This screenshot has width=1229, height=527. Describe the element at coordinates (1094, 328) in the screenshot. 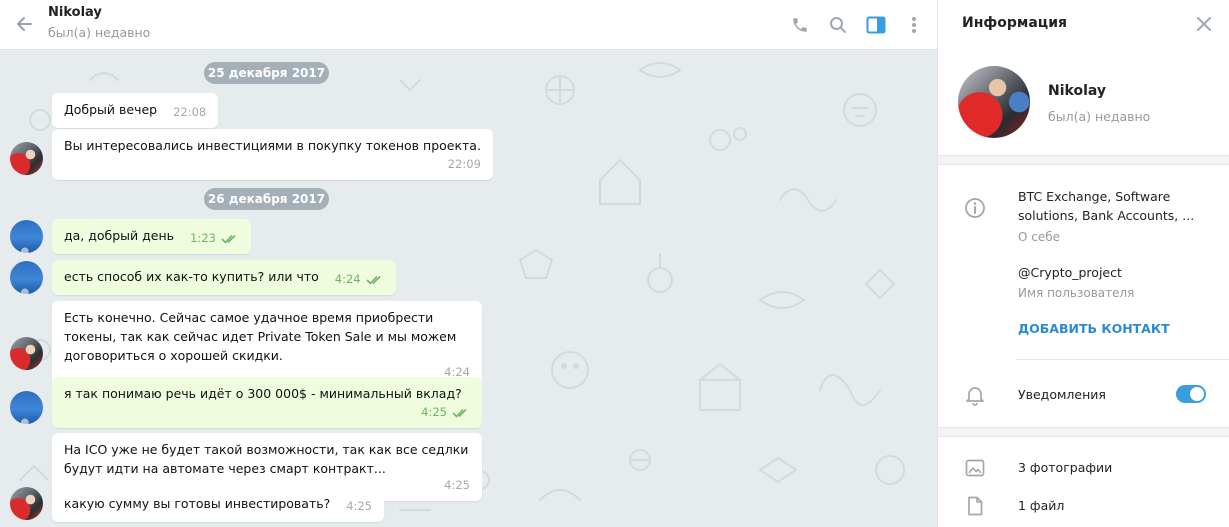

I see `add-contact-button: ДОБАВИТЬ КОНТАКТ` at that location.